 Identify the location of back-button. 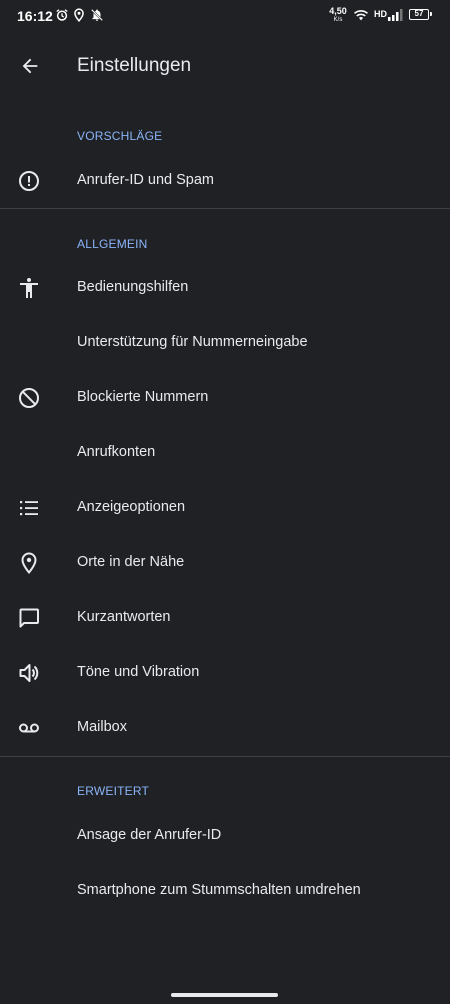
(30, 66).